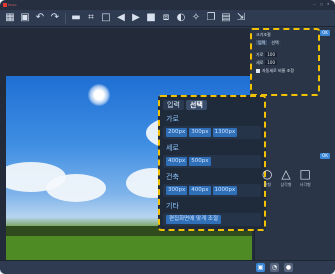 Image resolution: width=335 pixels, height=274 pixels. What do you see at coordinates (200, 161) in the screenshot?
I see `height-500px-button: 500px` at bounding box center [200, 161].